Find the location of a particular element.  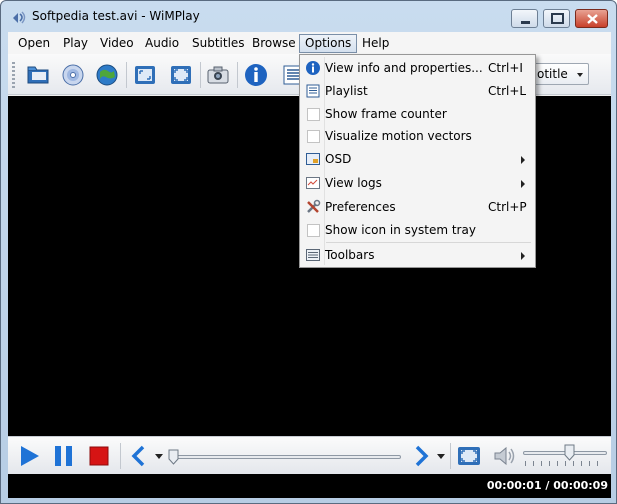

menu-item-playlist: Playlist Ctrl+L is located at coordinates (417, 91).